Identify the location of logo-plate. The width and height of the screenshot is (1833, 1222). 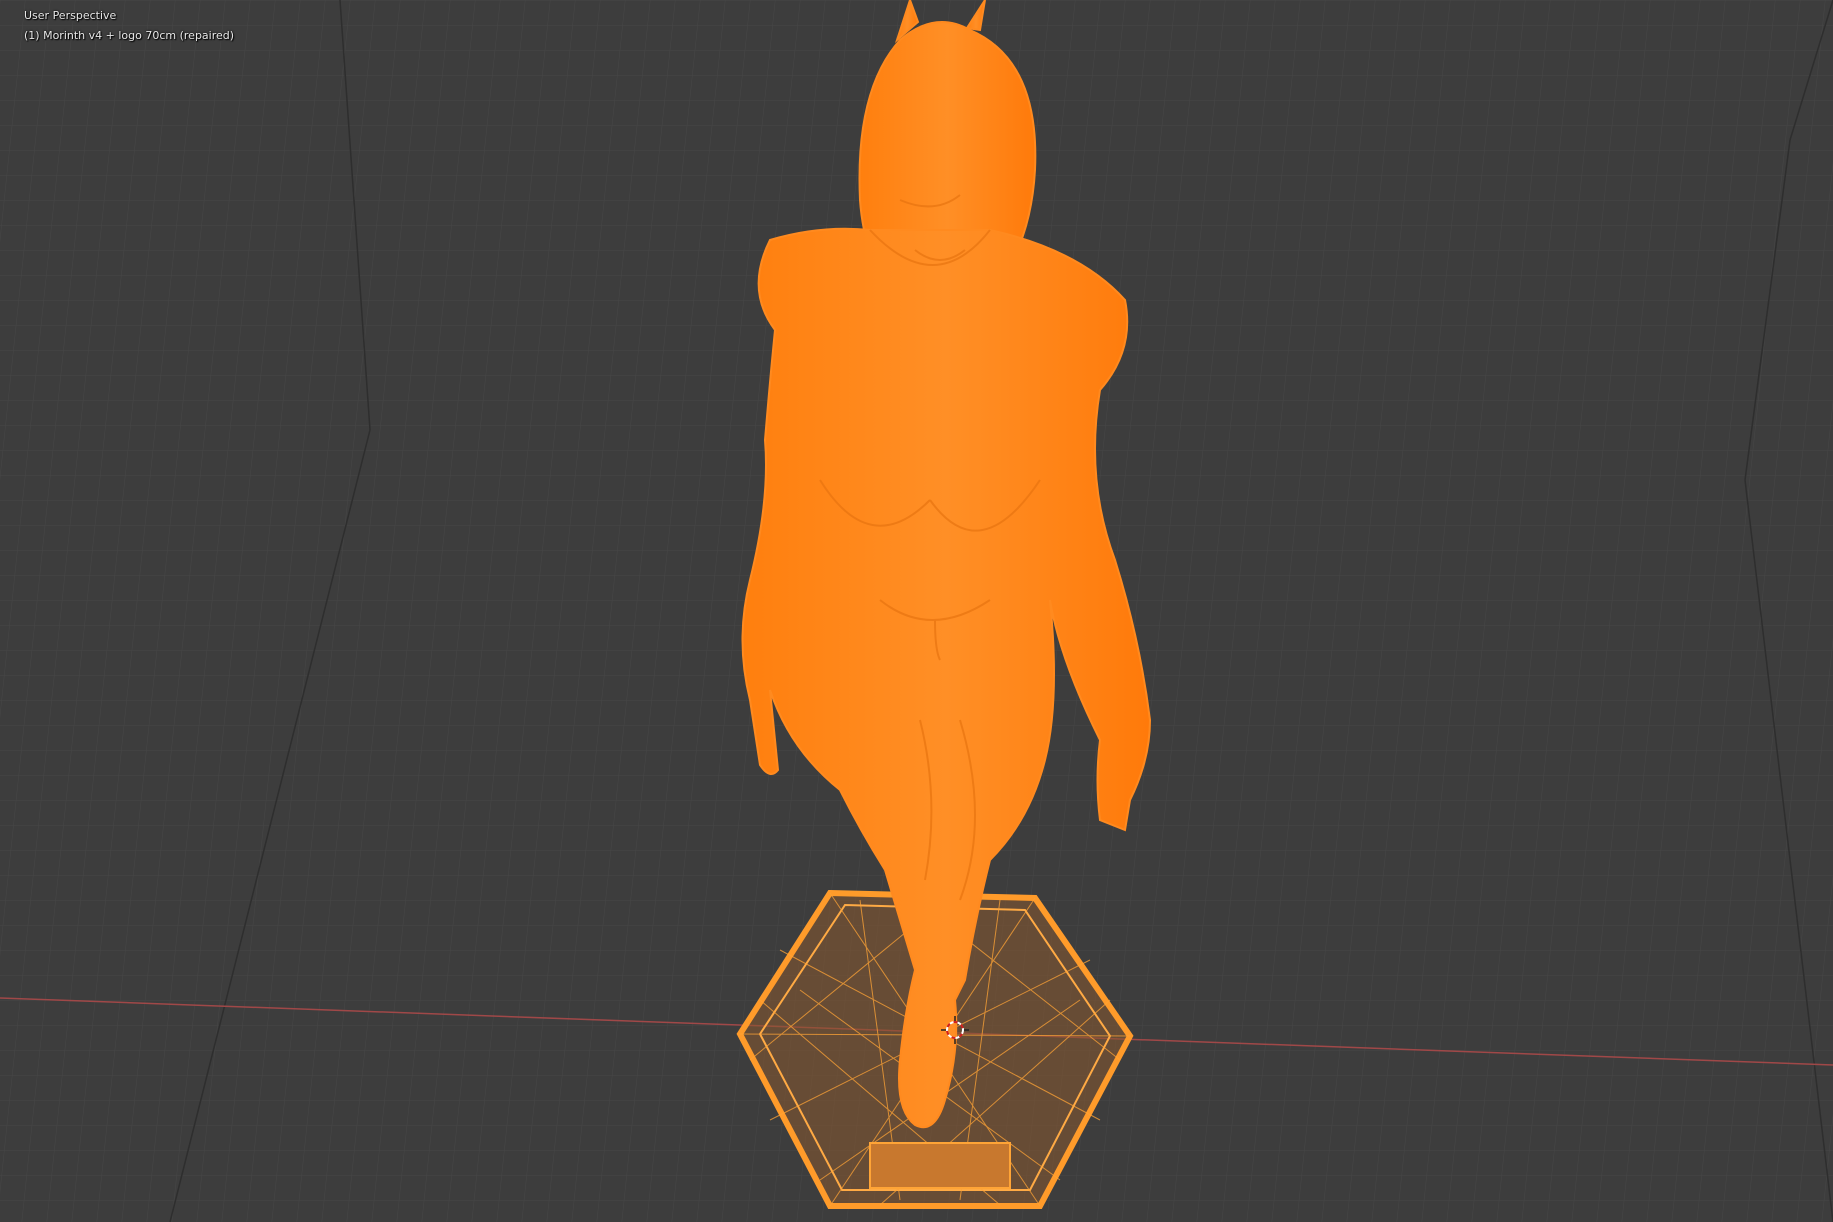
(940, 1165).